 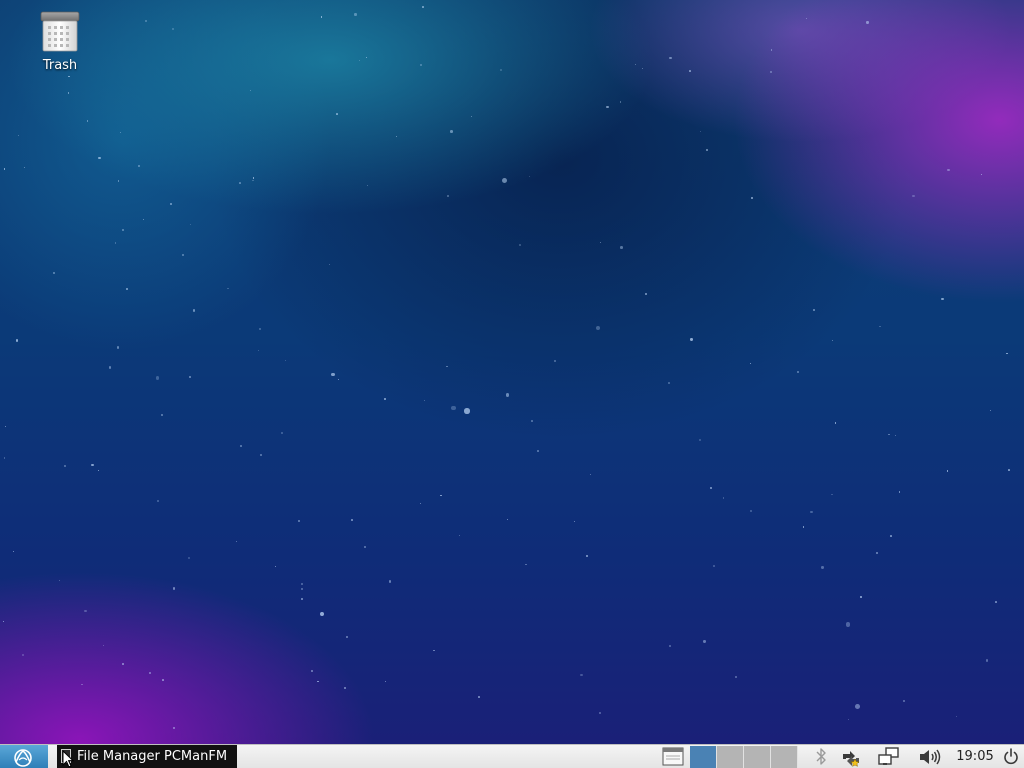 What do you see at coordinates (24, 756) in the screenshot?
I see `app-menu-button` at bounding box center [24, 756].